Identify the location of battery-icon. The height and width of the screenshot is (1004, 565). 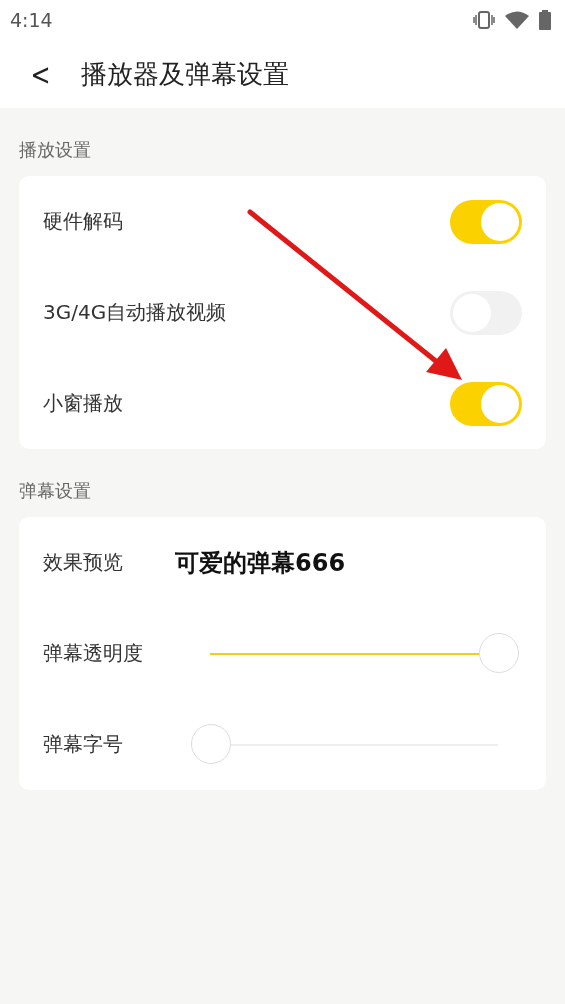
(545, 20).